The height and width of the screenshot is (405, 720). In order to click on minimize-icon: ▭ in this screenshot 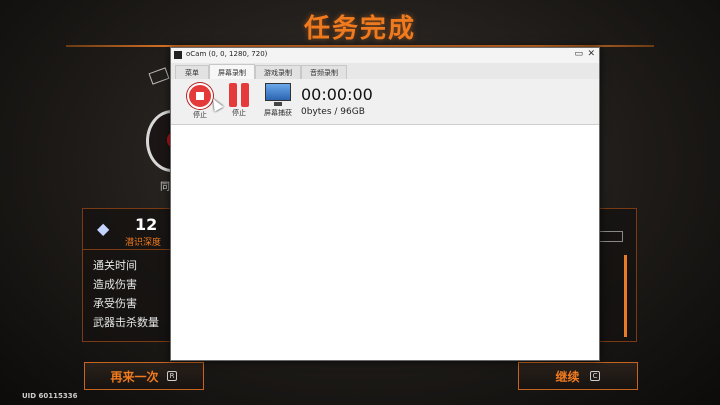, I will do `click(578, 54)`.